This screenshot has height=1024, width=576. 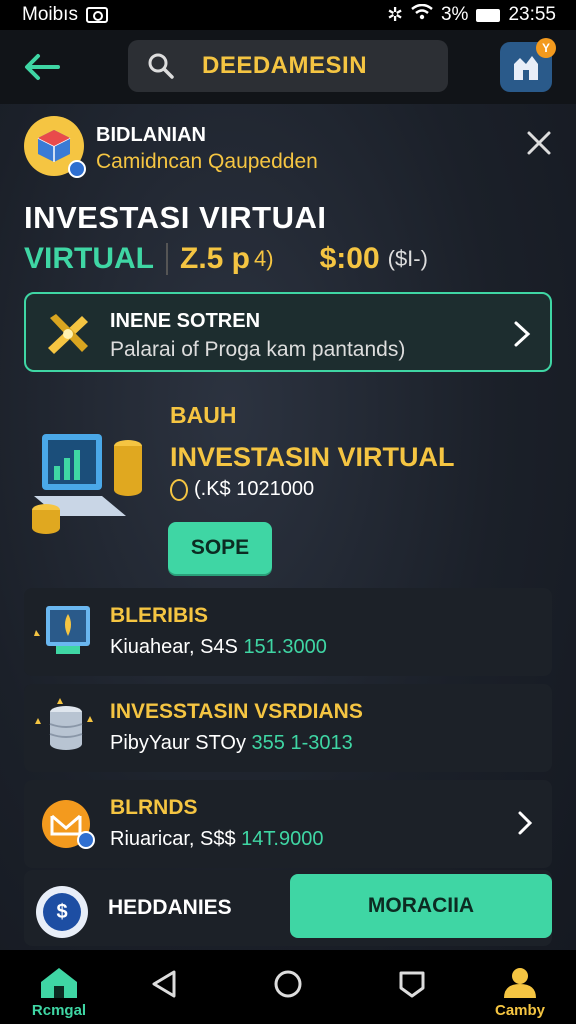 I want to click on notification-badge: Y, so click(x=546, y=48).